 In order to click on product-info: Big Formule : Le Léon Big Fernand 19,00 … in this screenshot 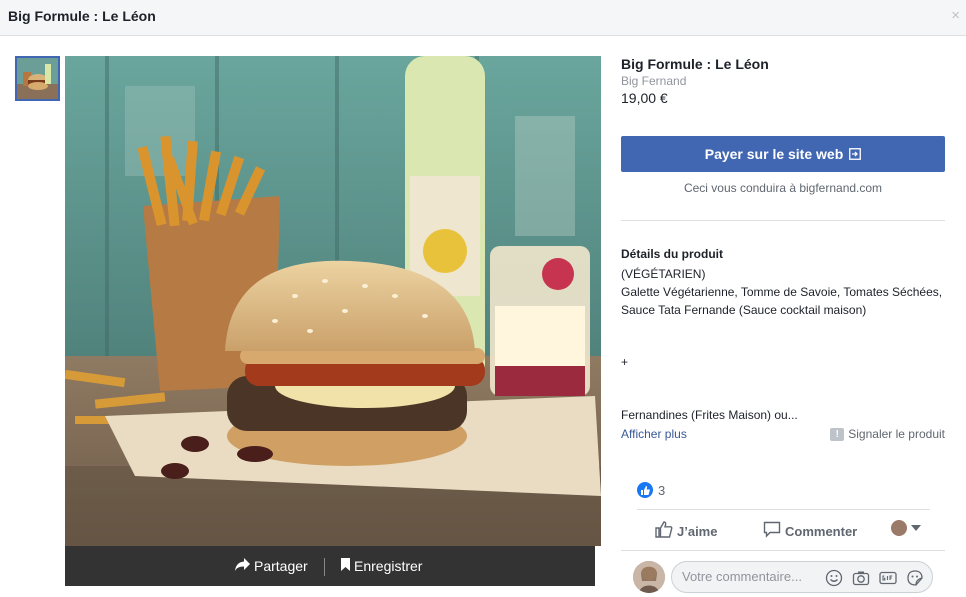, I will do `click(783, 81)`.